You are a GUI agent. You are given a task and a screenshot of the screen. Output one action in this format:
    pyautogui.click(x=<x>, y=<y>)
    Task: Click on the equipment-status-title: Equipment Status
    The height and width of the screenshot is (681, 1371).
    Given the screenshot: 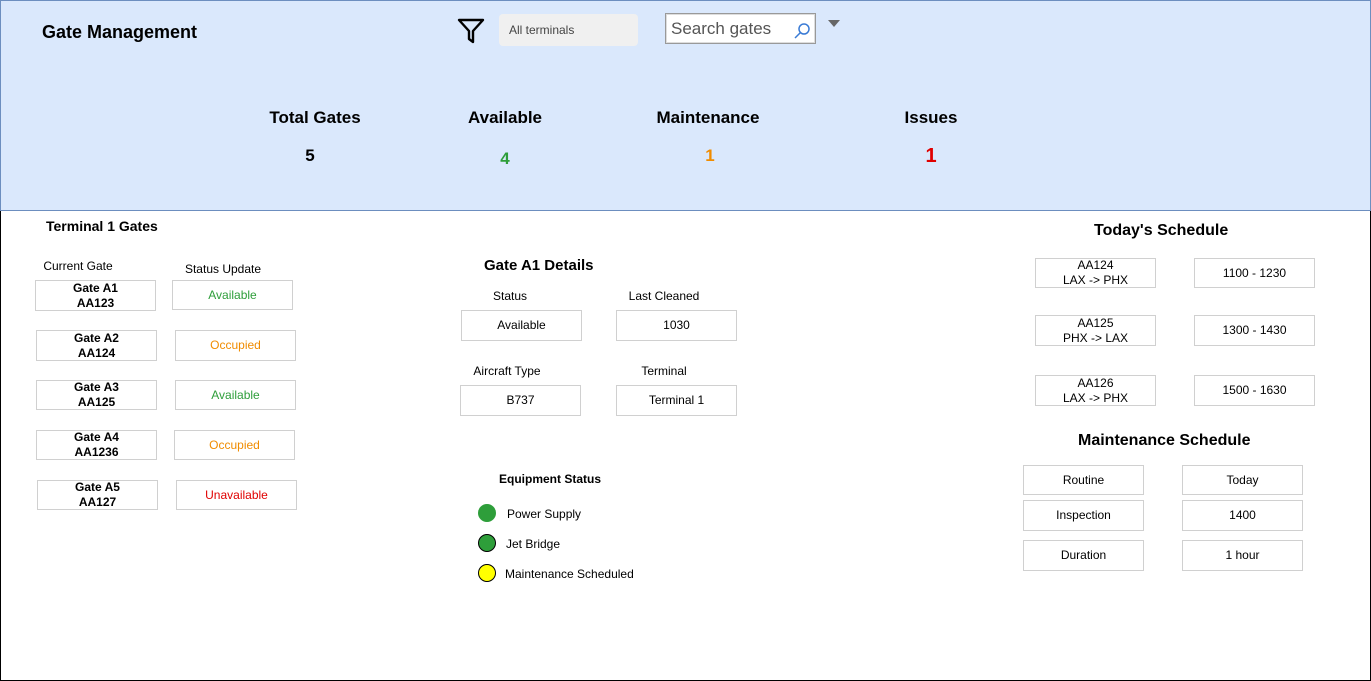 What is the action you would take?
    pyautogui.click(x=550, y=479)
    